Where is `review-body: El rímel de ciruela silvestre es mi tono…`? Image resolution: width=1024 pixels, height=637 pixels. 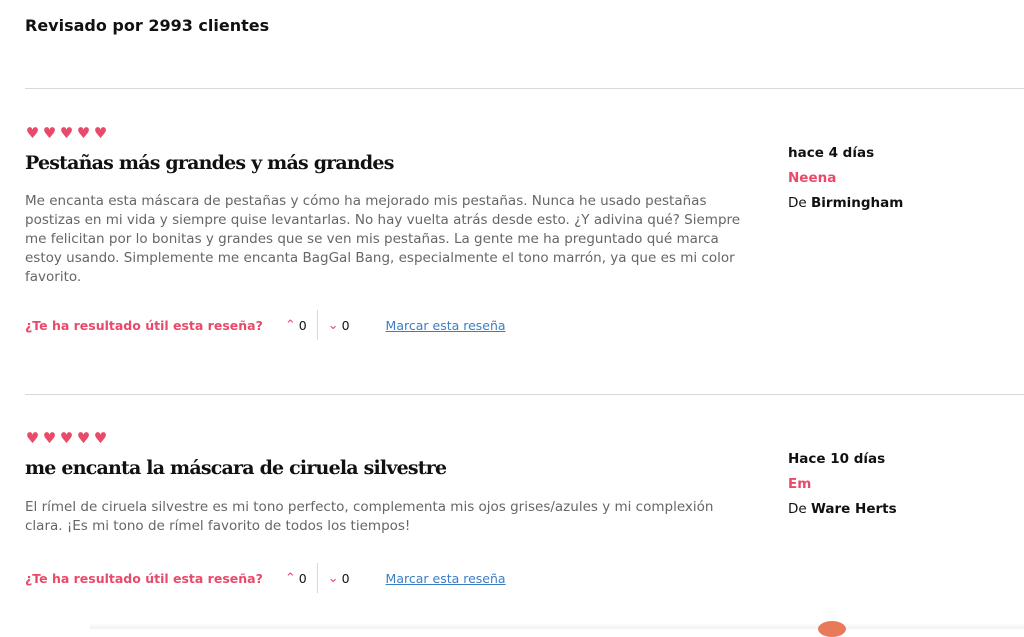
review-body: El rímel de ciruela silvestre es mi tono… is located at coordinates (369, 516).